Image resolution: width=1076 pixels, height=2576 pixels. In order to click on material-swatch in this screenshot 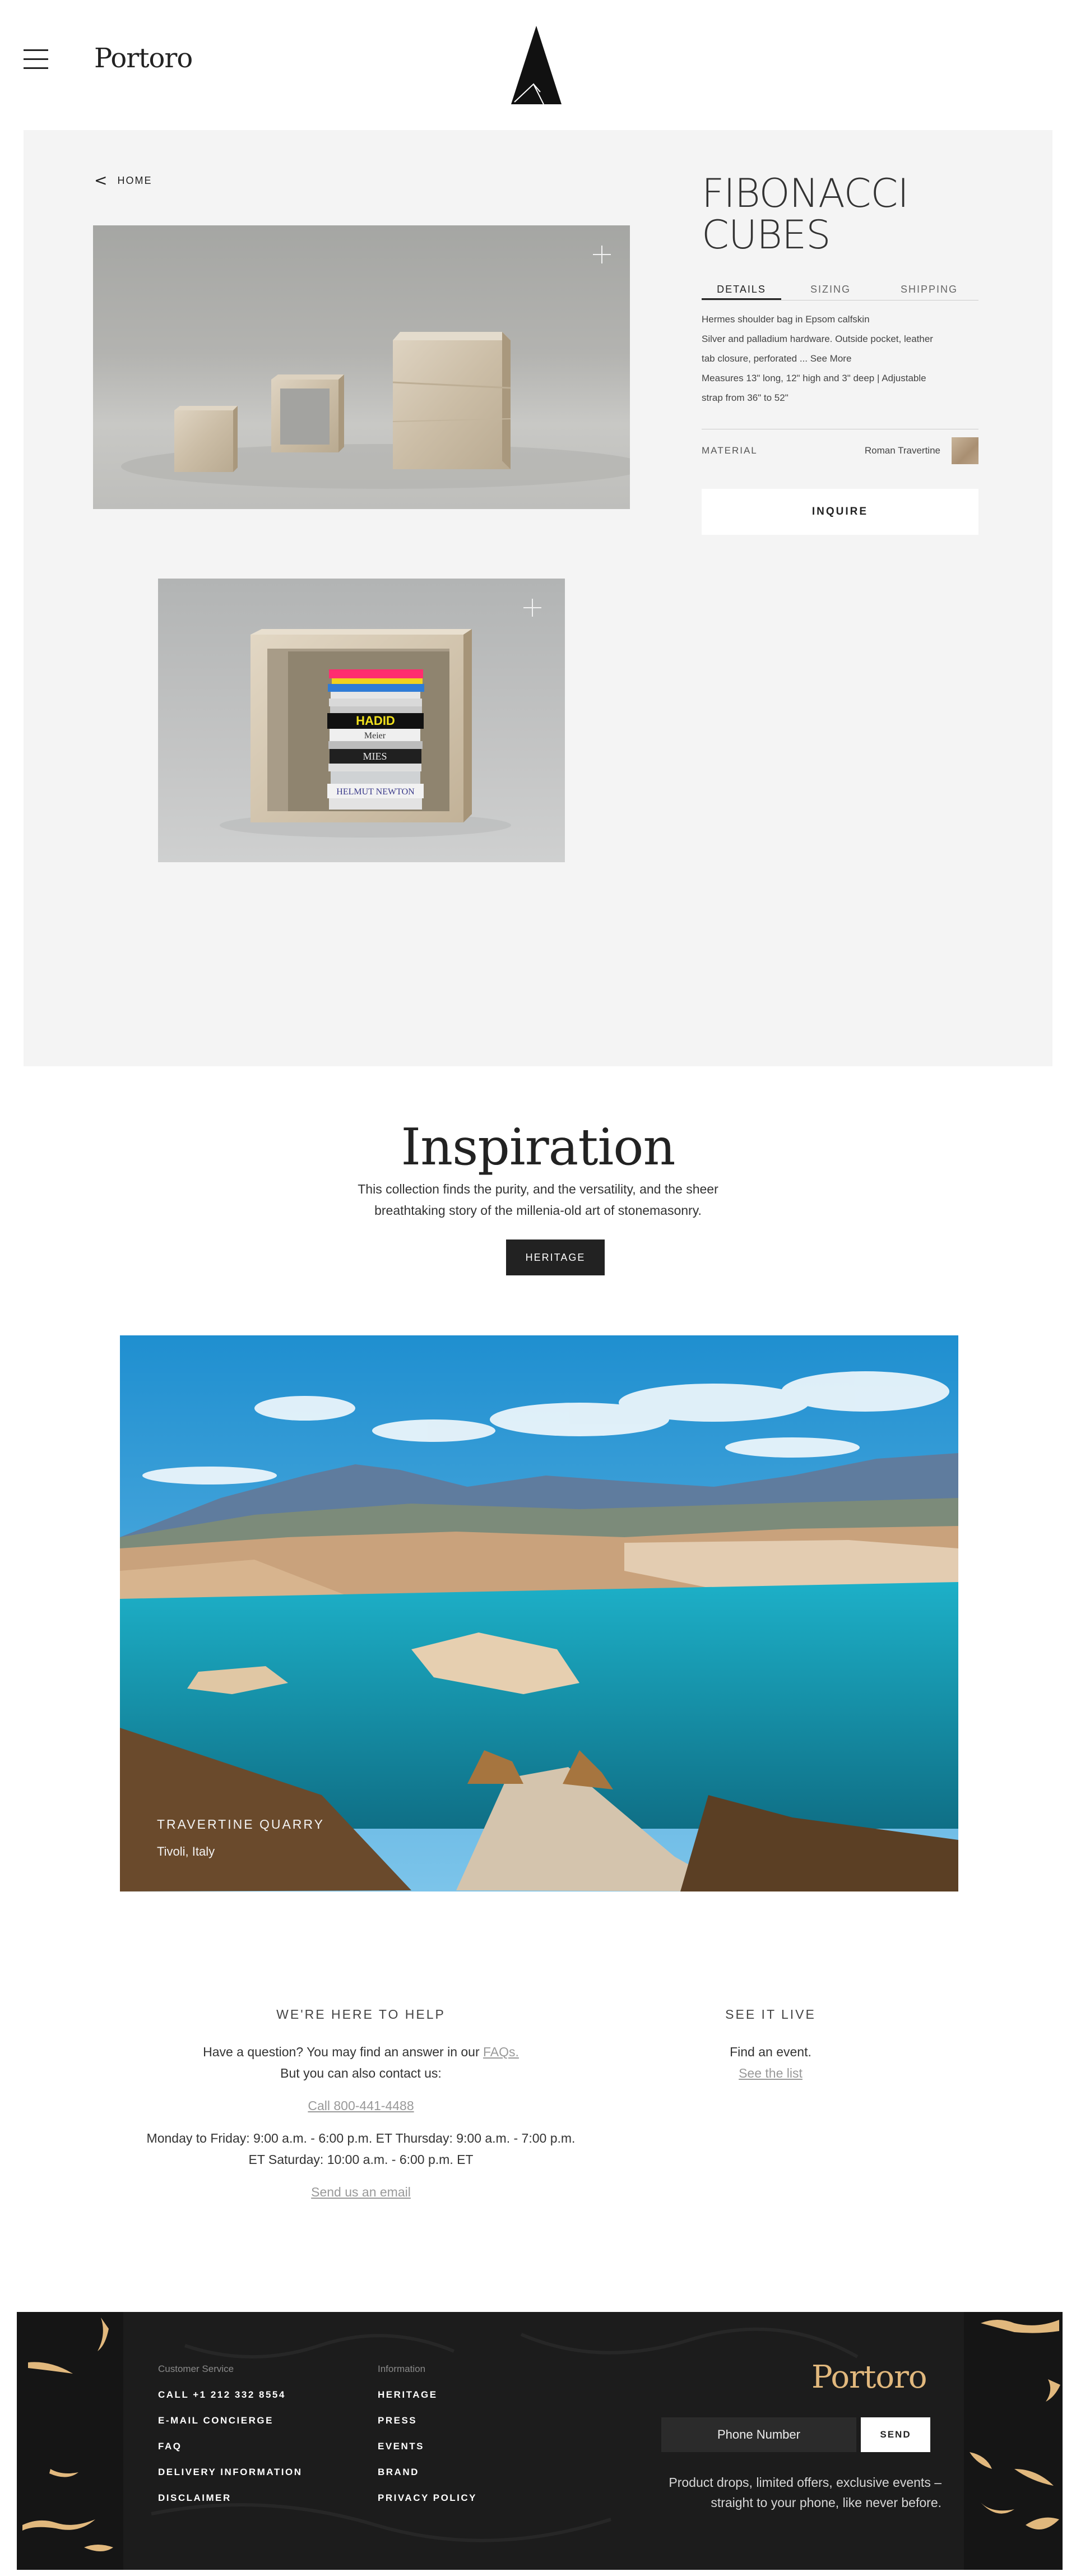, I will do `click(965, 450)`.